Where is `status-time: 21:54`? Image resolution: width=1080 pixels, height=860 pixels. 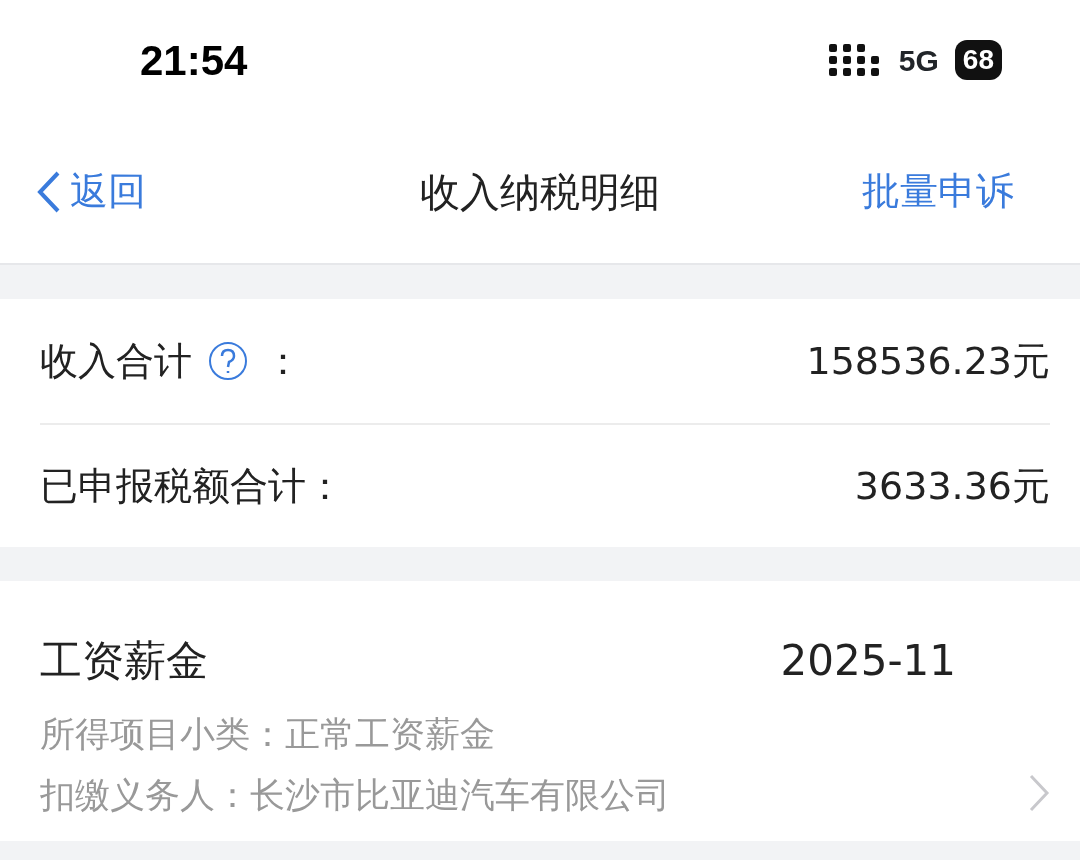 status-time: 21:54 is located at coordinates (194, 60).